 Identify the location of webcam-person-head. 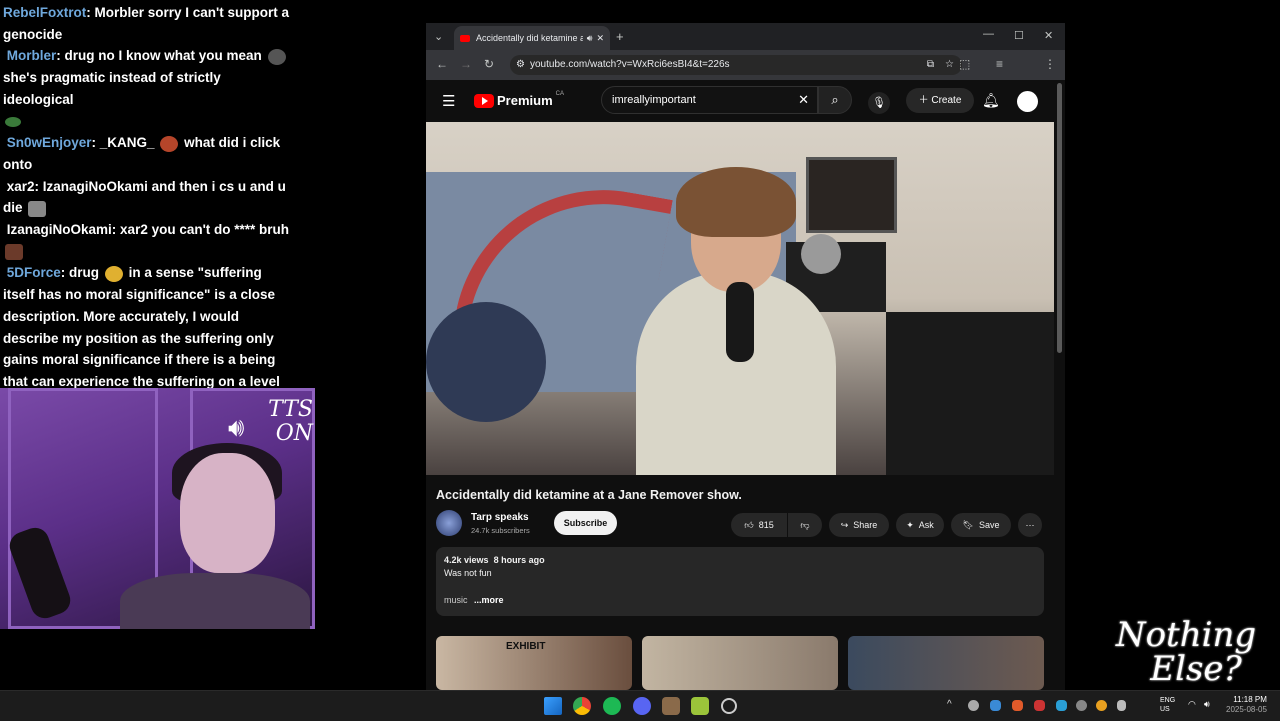
(227, 513).